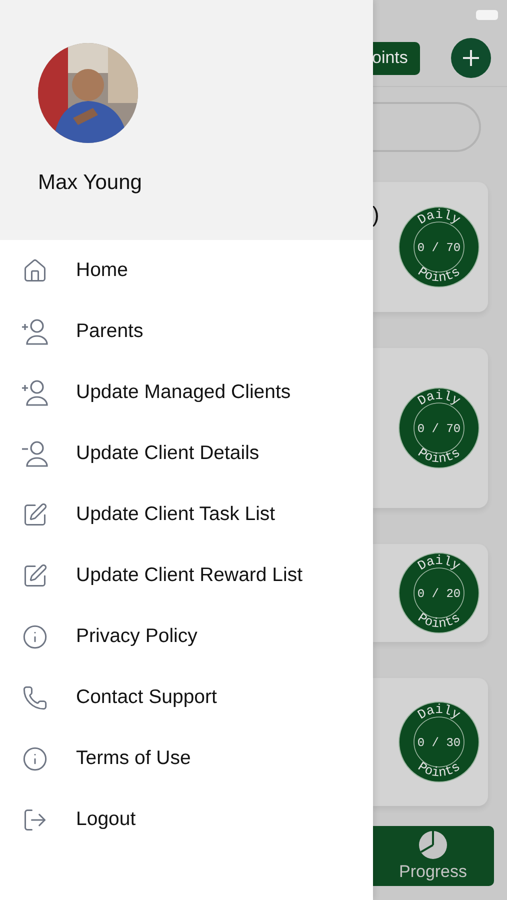 The width and height of the screenshot is (507, 900). Describe the element at coordinates (35, 697) in the screenshot. I see `phone-icon` at that location.